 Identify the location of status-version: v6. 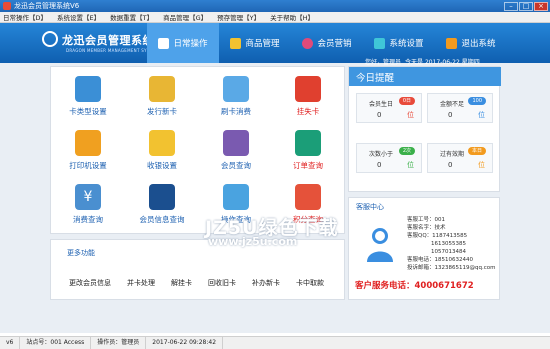
(10, 343).